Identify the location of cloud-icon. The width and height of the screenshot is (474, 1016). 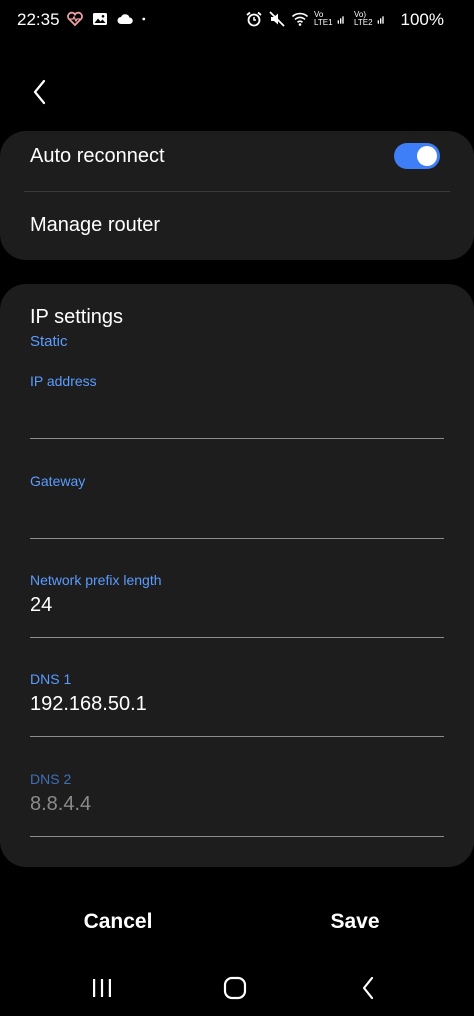
(125, 19).